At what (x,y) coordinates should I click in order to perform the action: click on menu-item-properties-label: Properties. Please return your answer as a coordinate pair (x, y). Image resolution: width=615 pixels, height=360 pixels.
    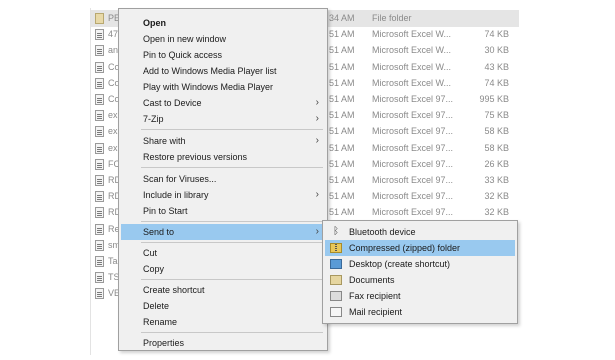
    Looking at the image, I should click on (164, 343).